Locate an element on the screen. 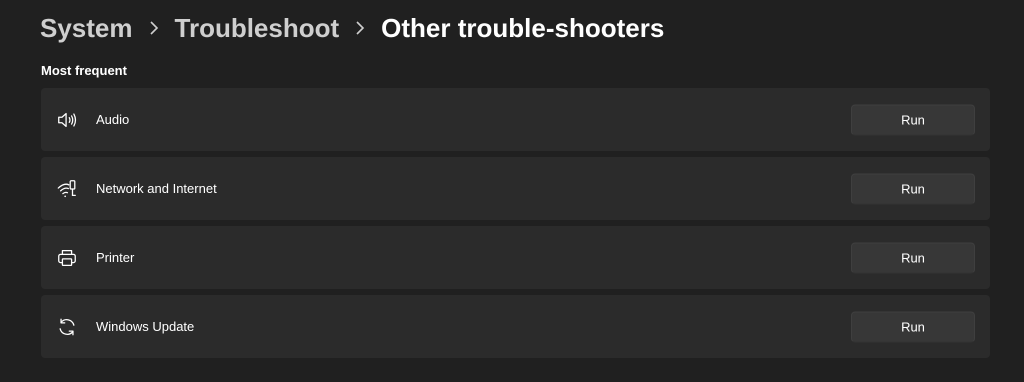  speaker-icon is located at coordinates (67, 120).